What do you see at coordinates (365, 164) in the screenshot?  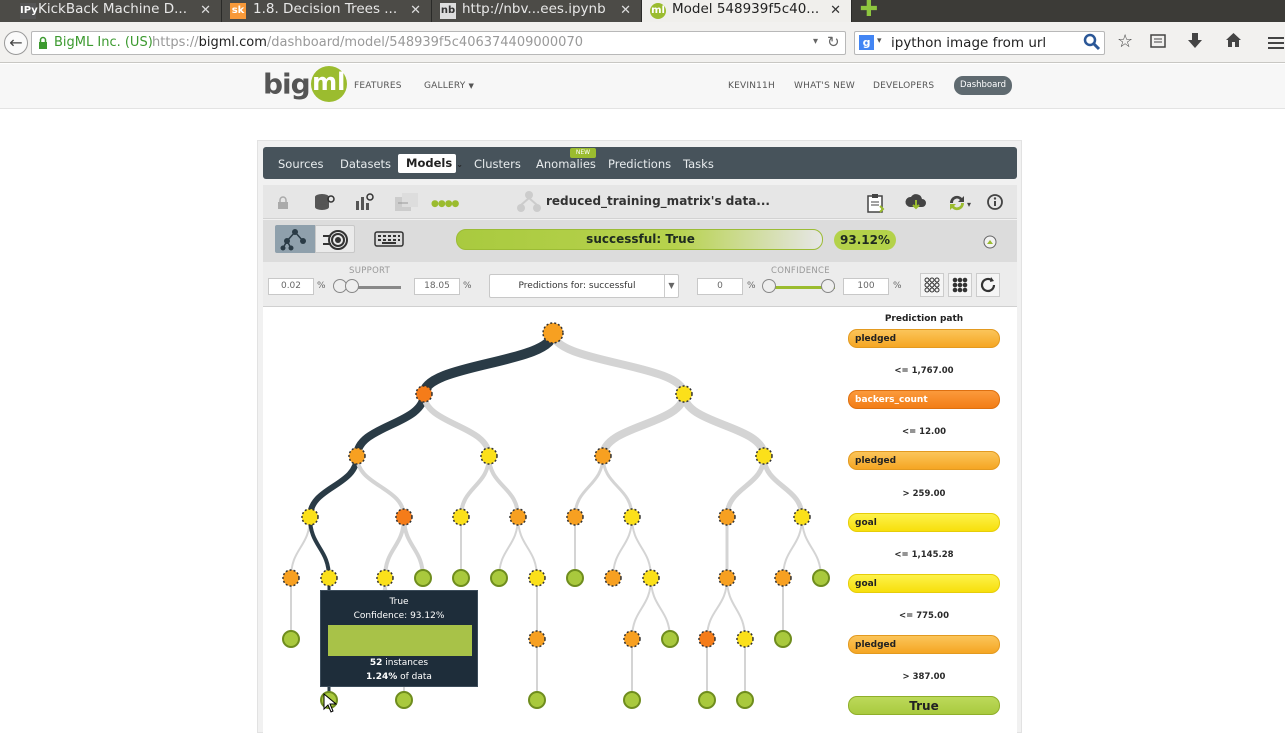 I see `tab-datasets: Datasets` at bounding box center [365, 164].